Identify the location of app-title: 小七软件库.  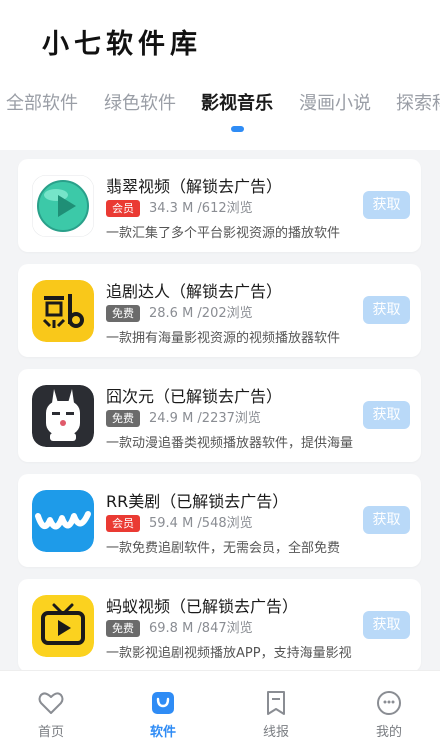
(122, 44).